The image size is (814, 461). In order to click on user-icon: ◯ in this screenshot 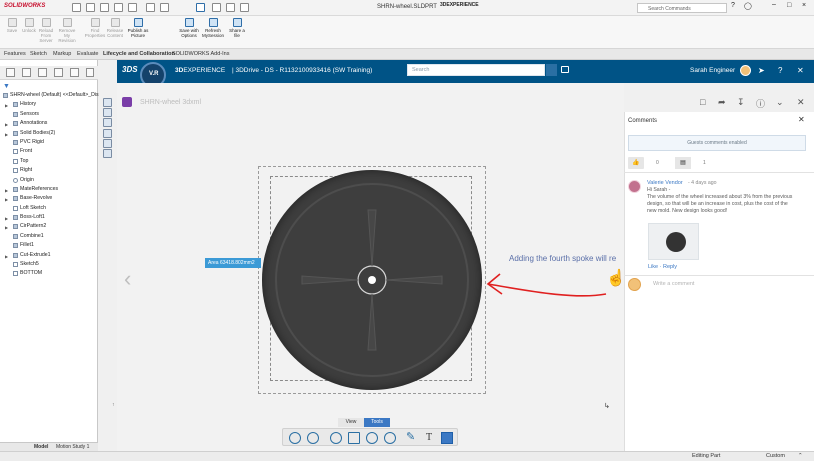, I will do `click(748, 6)`.